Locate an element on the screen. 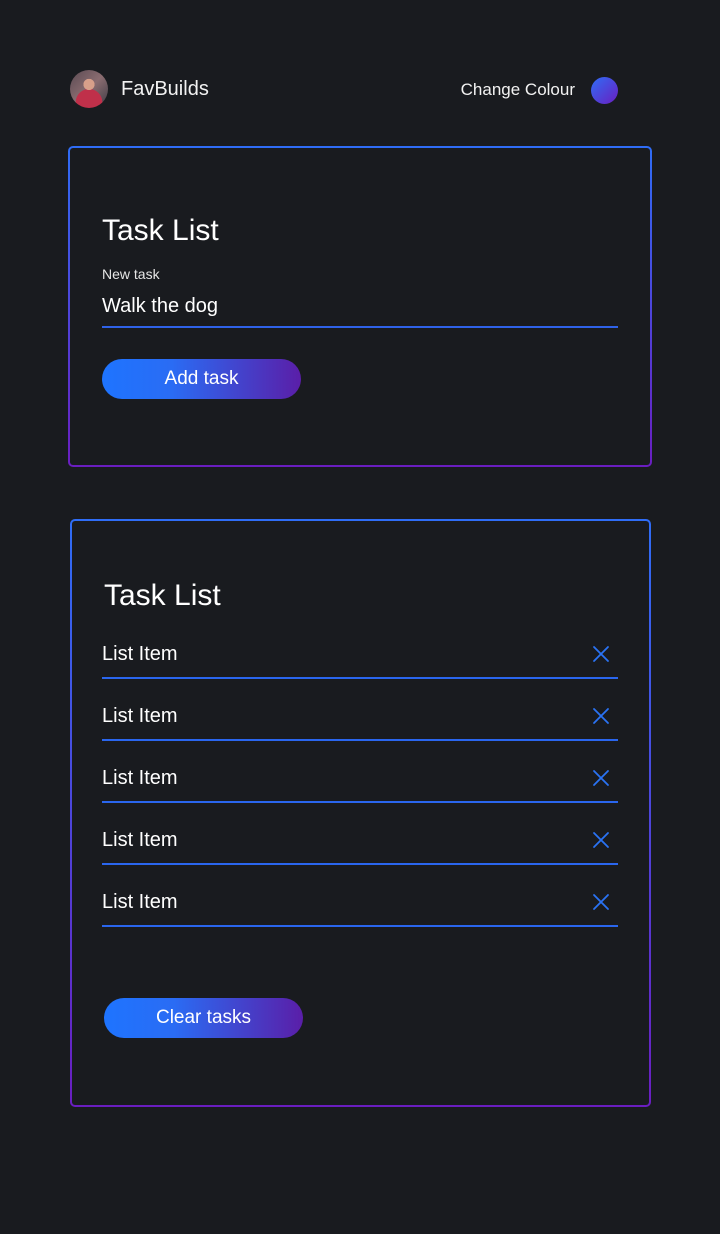 The width and height of the screenshot is (720, 1234). brand-name: FavBuilds is located at coordinates (165, 89).